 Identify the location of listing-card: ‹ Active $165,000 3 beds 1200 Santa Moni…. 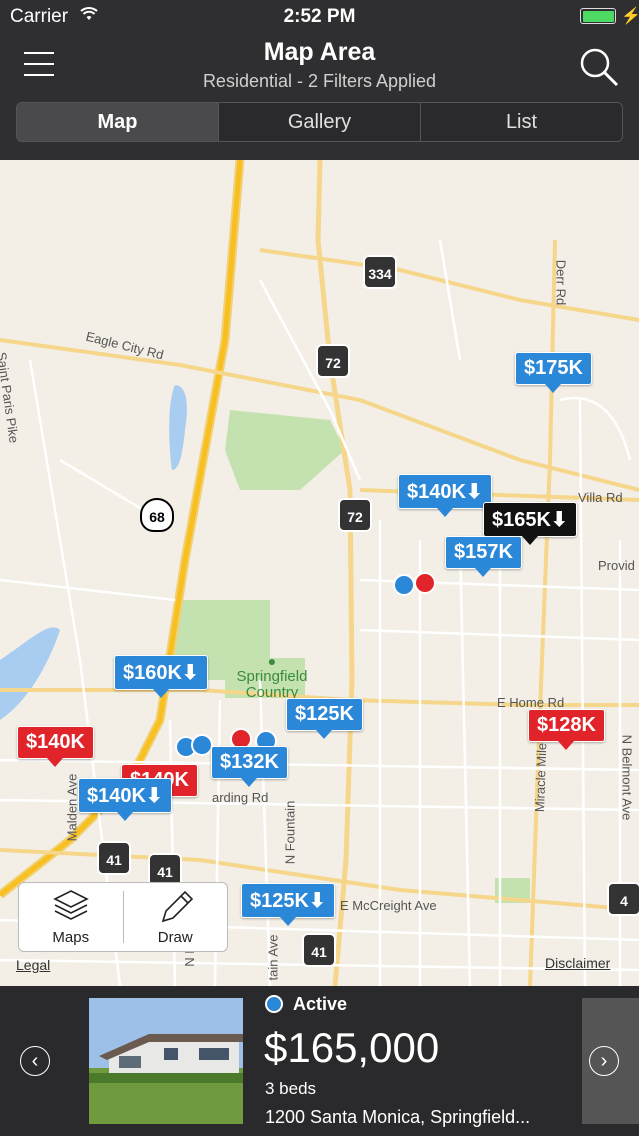
(319, 1061).